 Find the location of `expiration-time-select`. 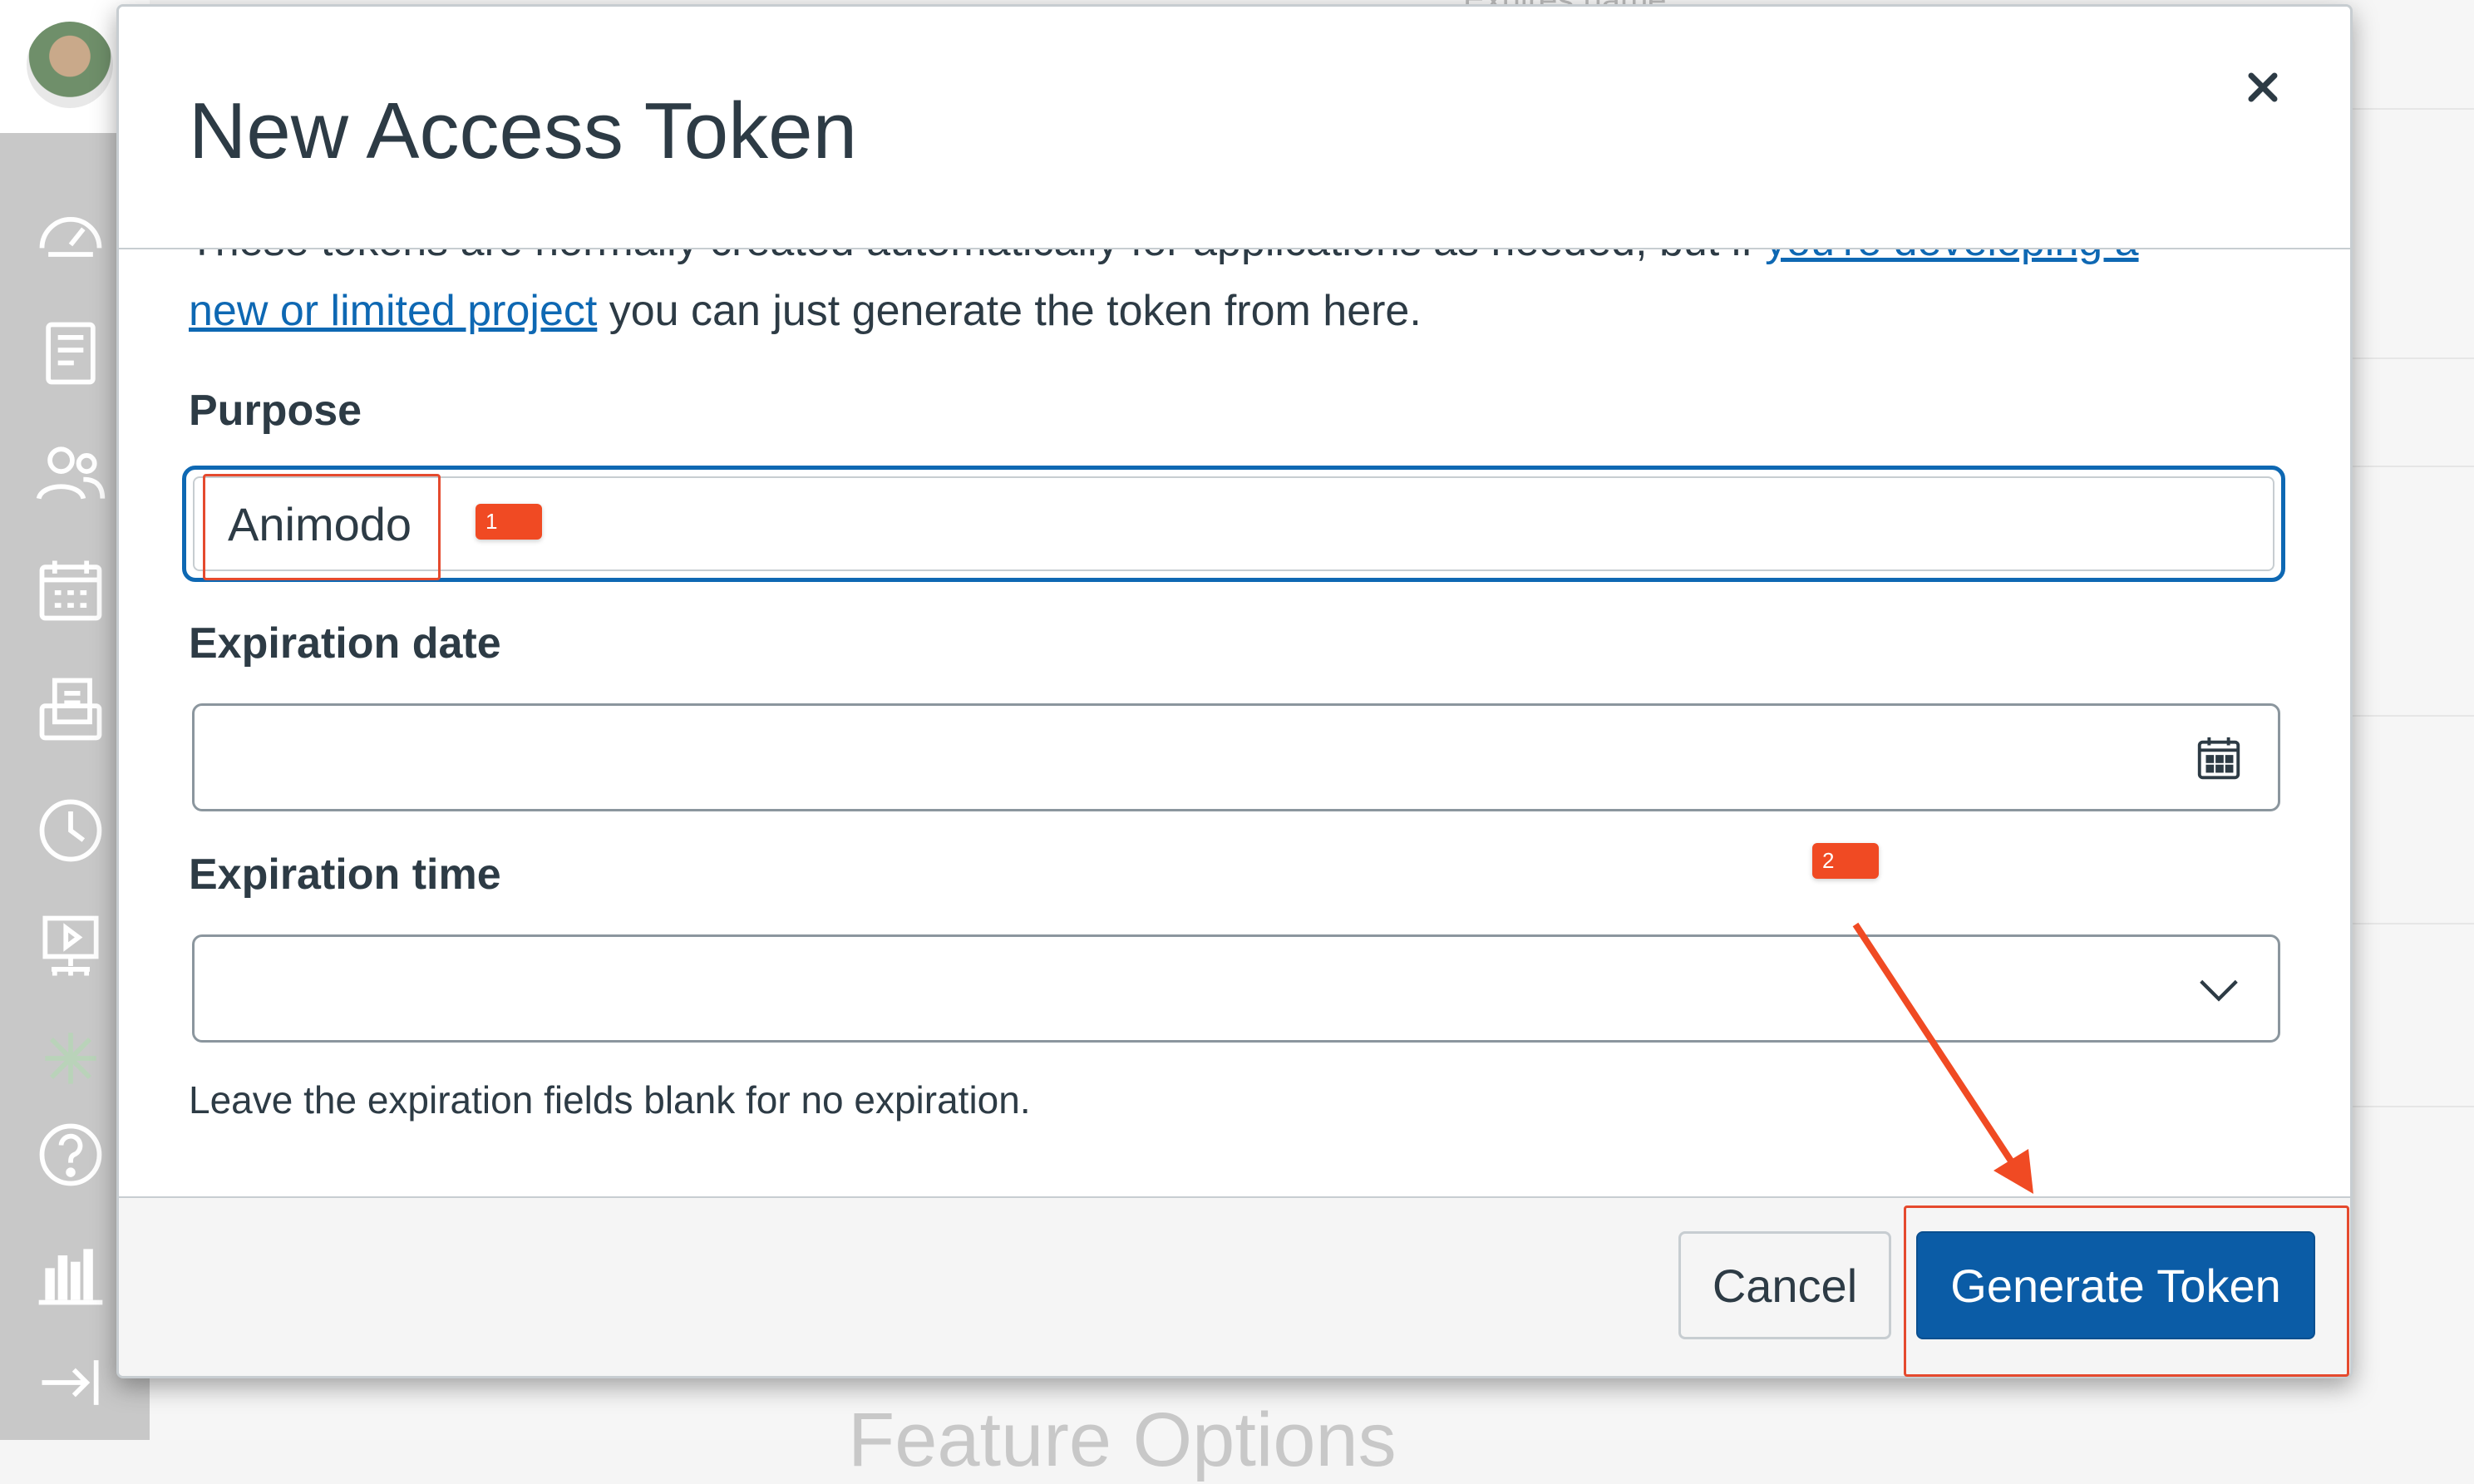

expiration-time-select is located at coordinates (1236, 988).